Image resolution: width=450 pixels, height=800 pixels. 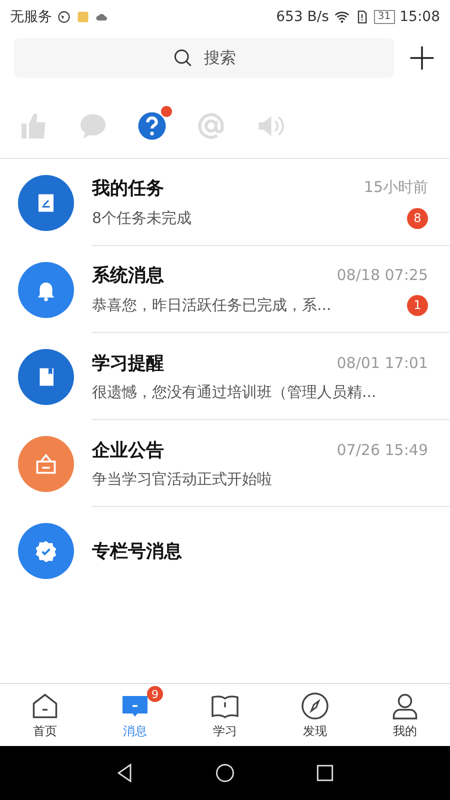 I want to click on search-icon, so click(x=183, y=58).